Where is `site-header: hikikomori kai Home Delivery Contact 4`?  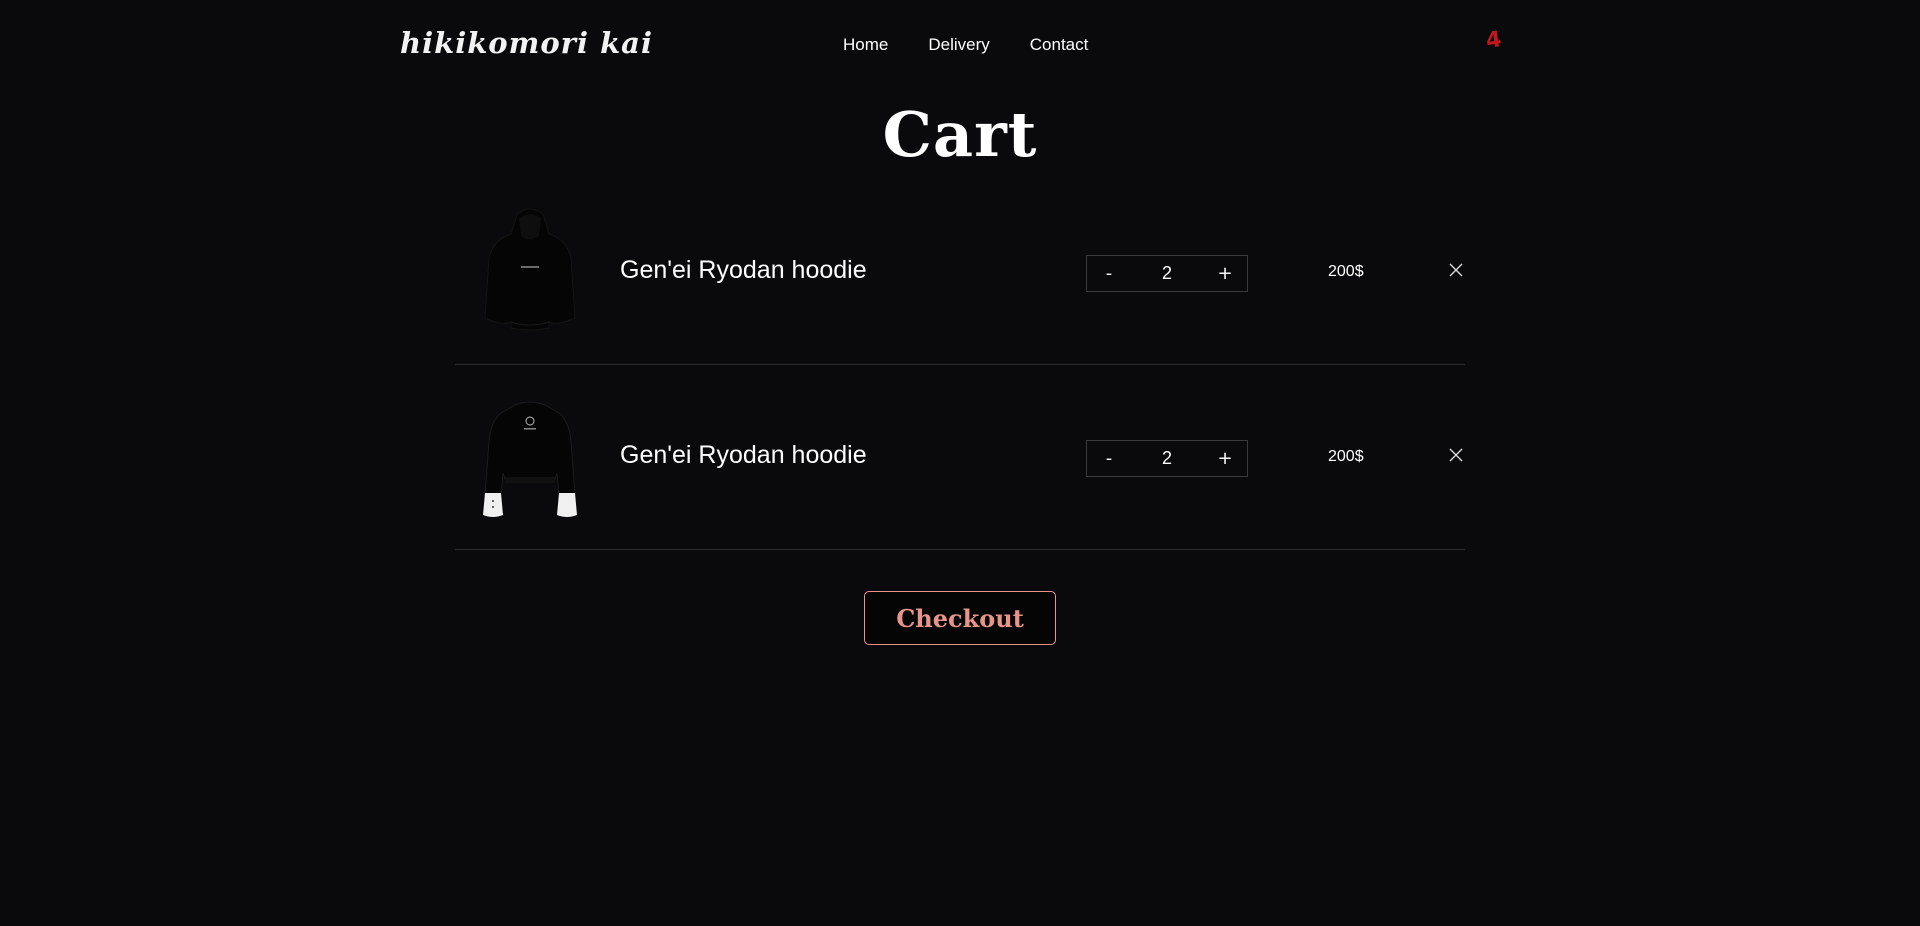
site-header: hikikomori kai Home Delivery Contact 4 is located at coordinates (960, 45).